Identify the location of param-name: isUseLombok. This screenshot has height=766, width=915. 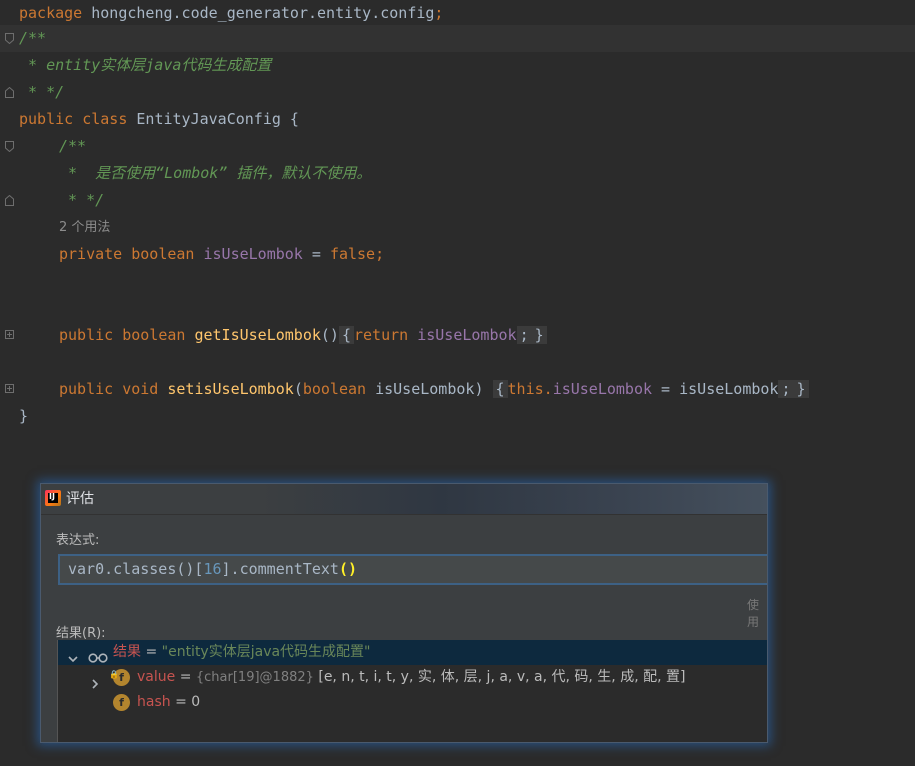
(420, 389).